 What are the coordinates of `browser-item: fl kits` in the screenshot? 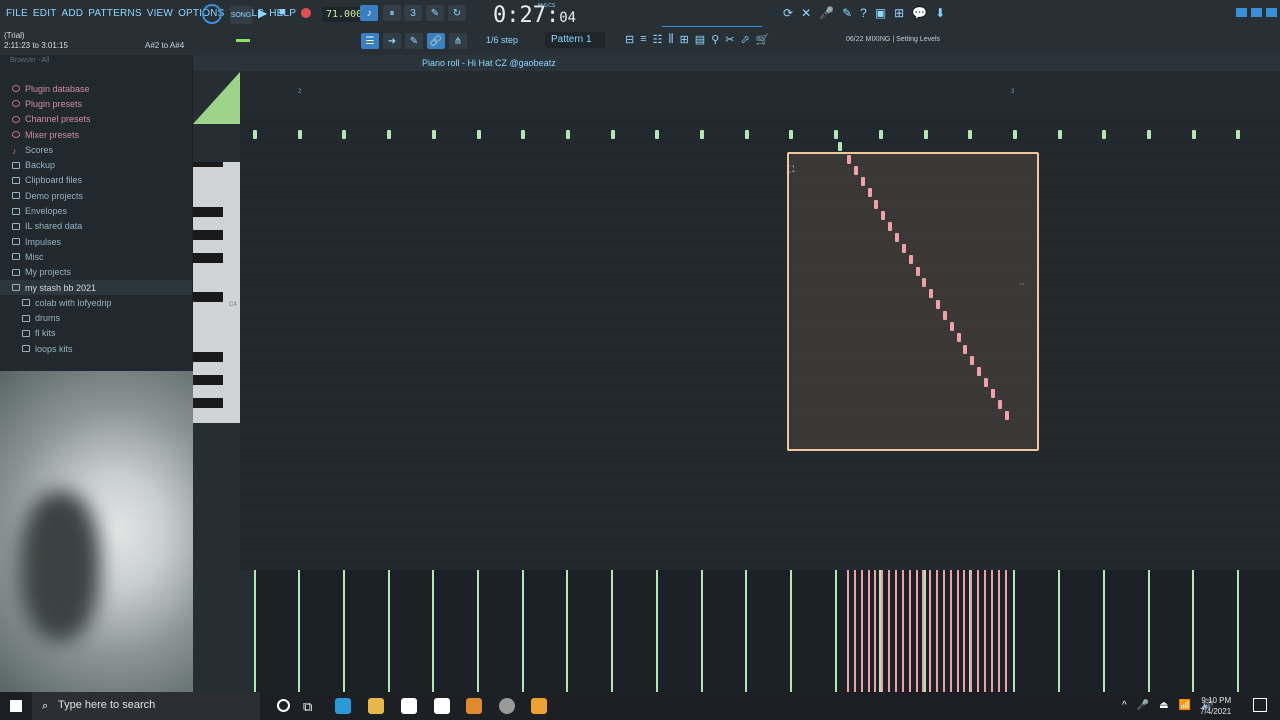 It's located at (96, 333).